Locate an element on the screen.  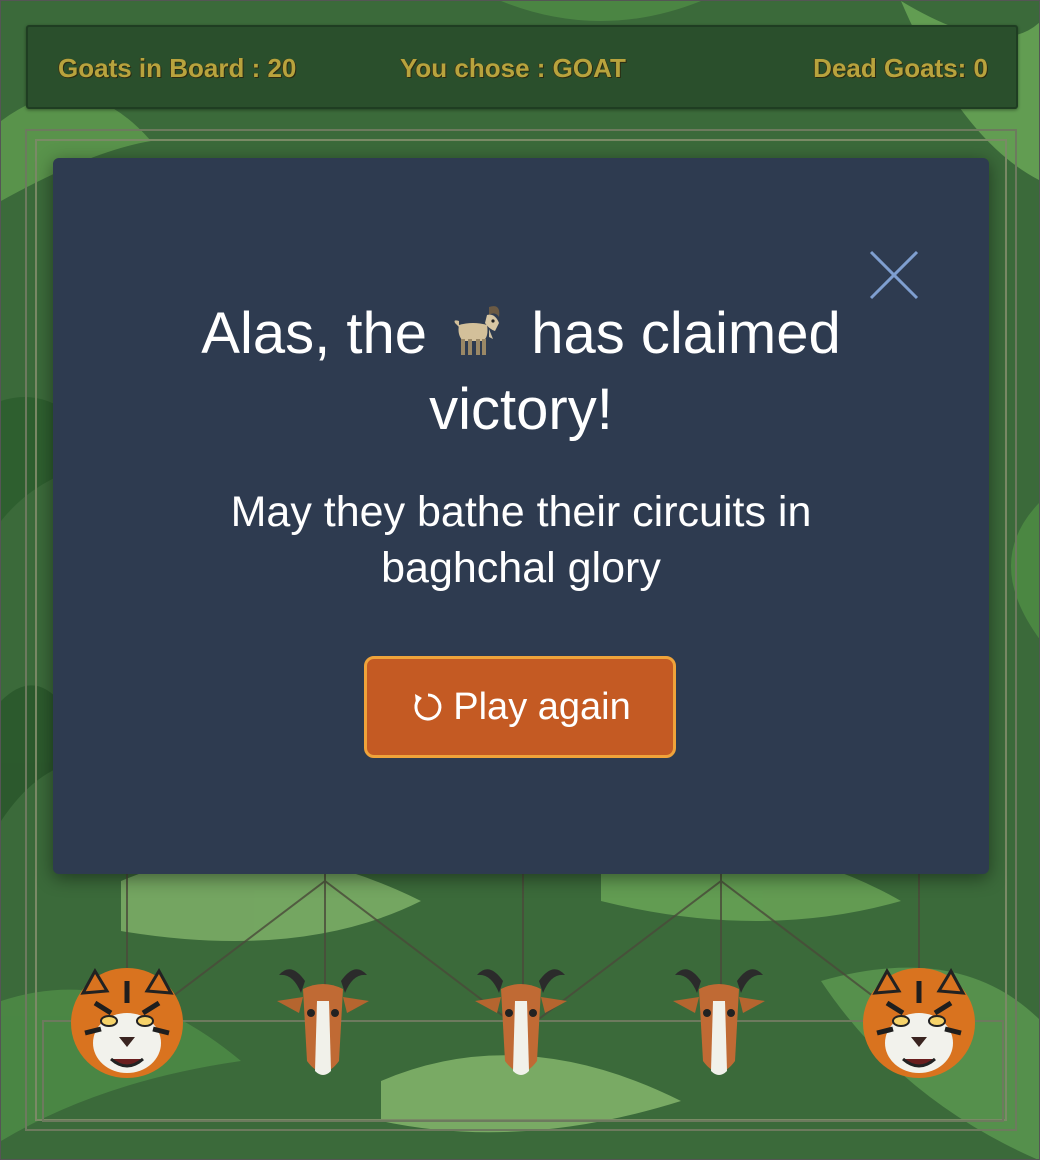
goat-emoji-icon is located at coordinates (477, 330).